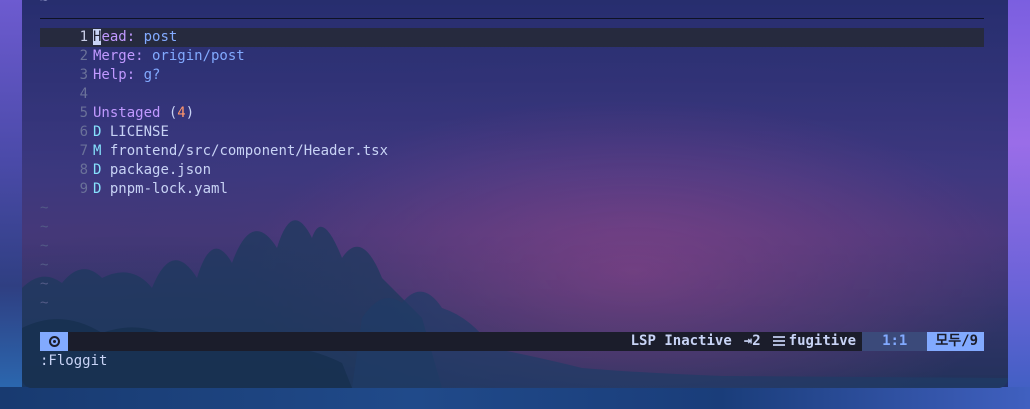 The image size is (1030, 409). I want to click on line-number: 6, so click(83, 132).